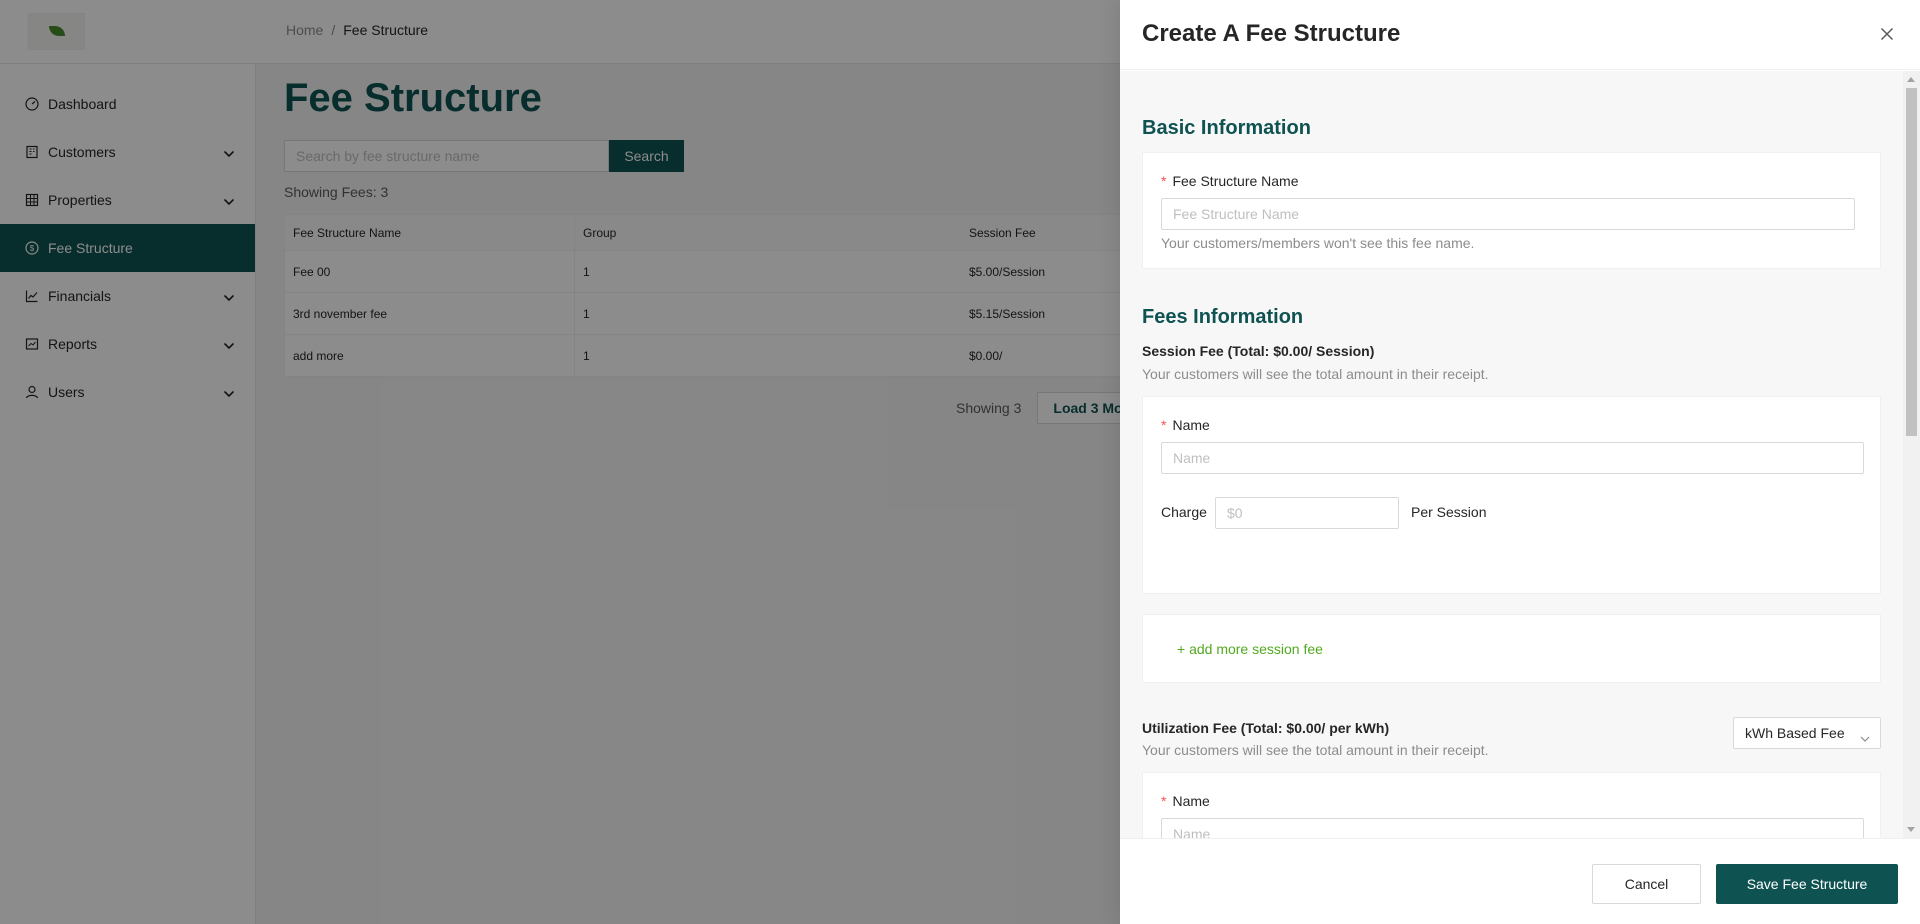 The height and width of the screenshot is (924, 1920). I want to click on close-button, so click(1887, 35).